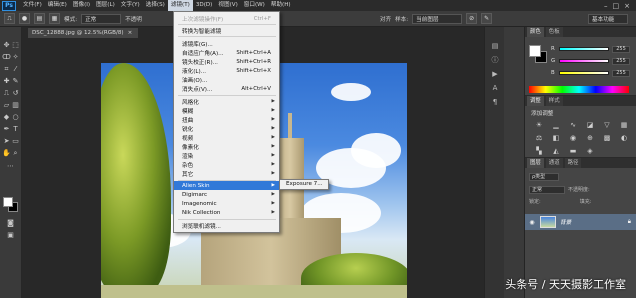  Describe the element at coordinates (6, 45) in the screenshot. I see `move-tool-icon: ✥` at that location.